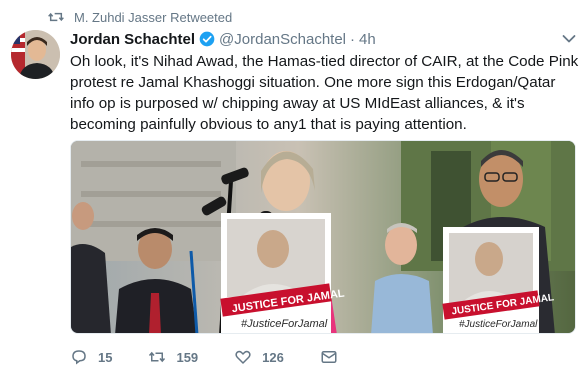 This screenshot has height=374, width=588. I want to click on direct-message-button, so click(334, 357).